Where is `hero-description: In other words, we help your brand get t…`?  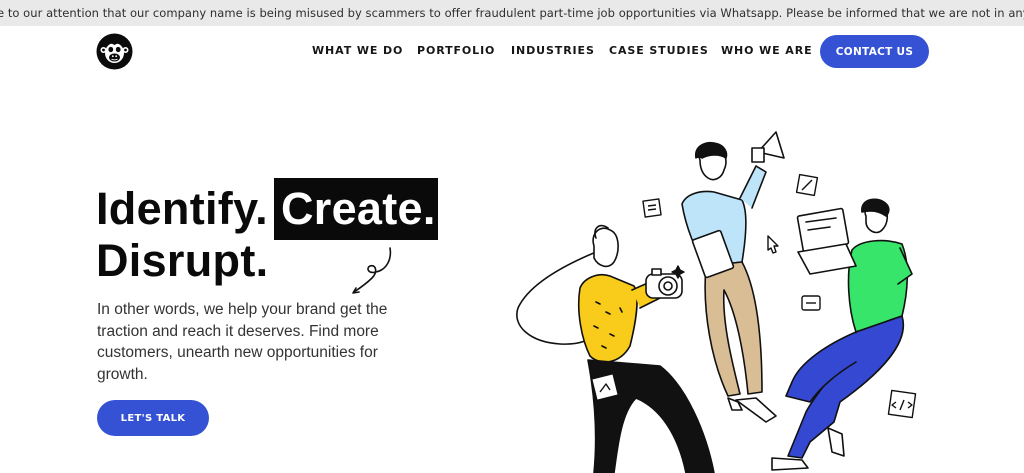
hero-description: In other words, we help your brand get t… is located at coordinates (242, 342).